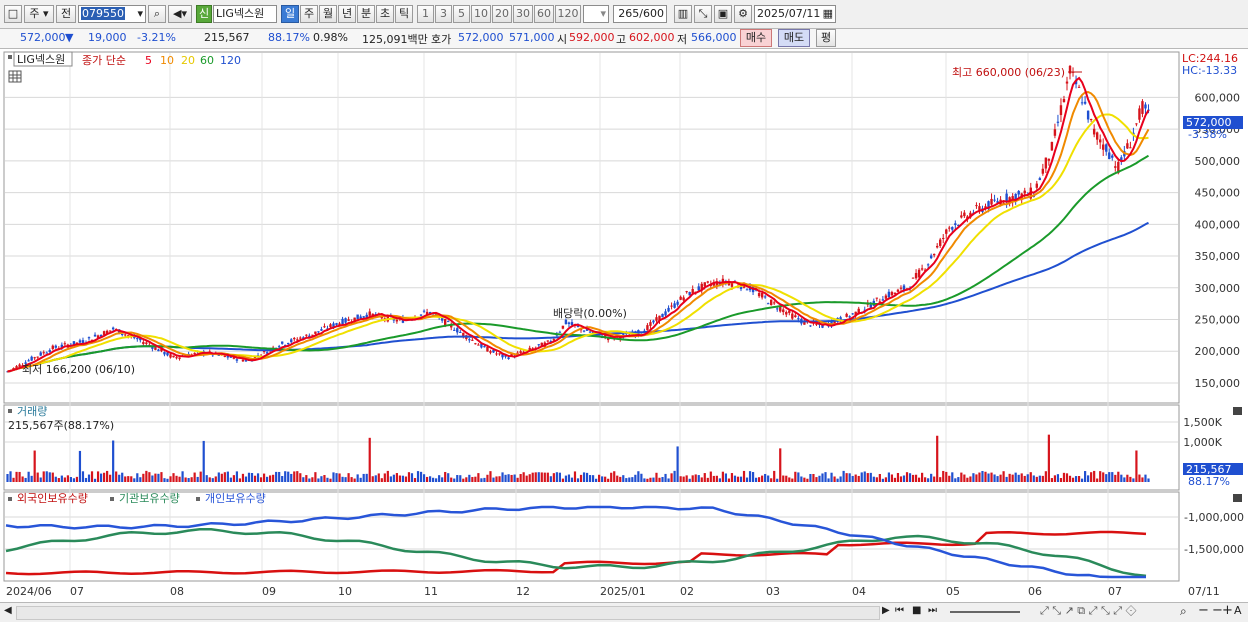  Describe the element at coordinates (1227, 610) in the screenshot. I see `zoom-in-icon: +` at that location.